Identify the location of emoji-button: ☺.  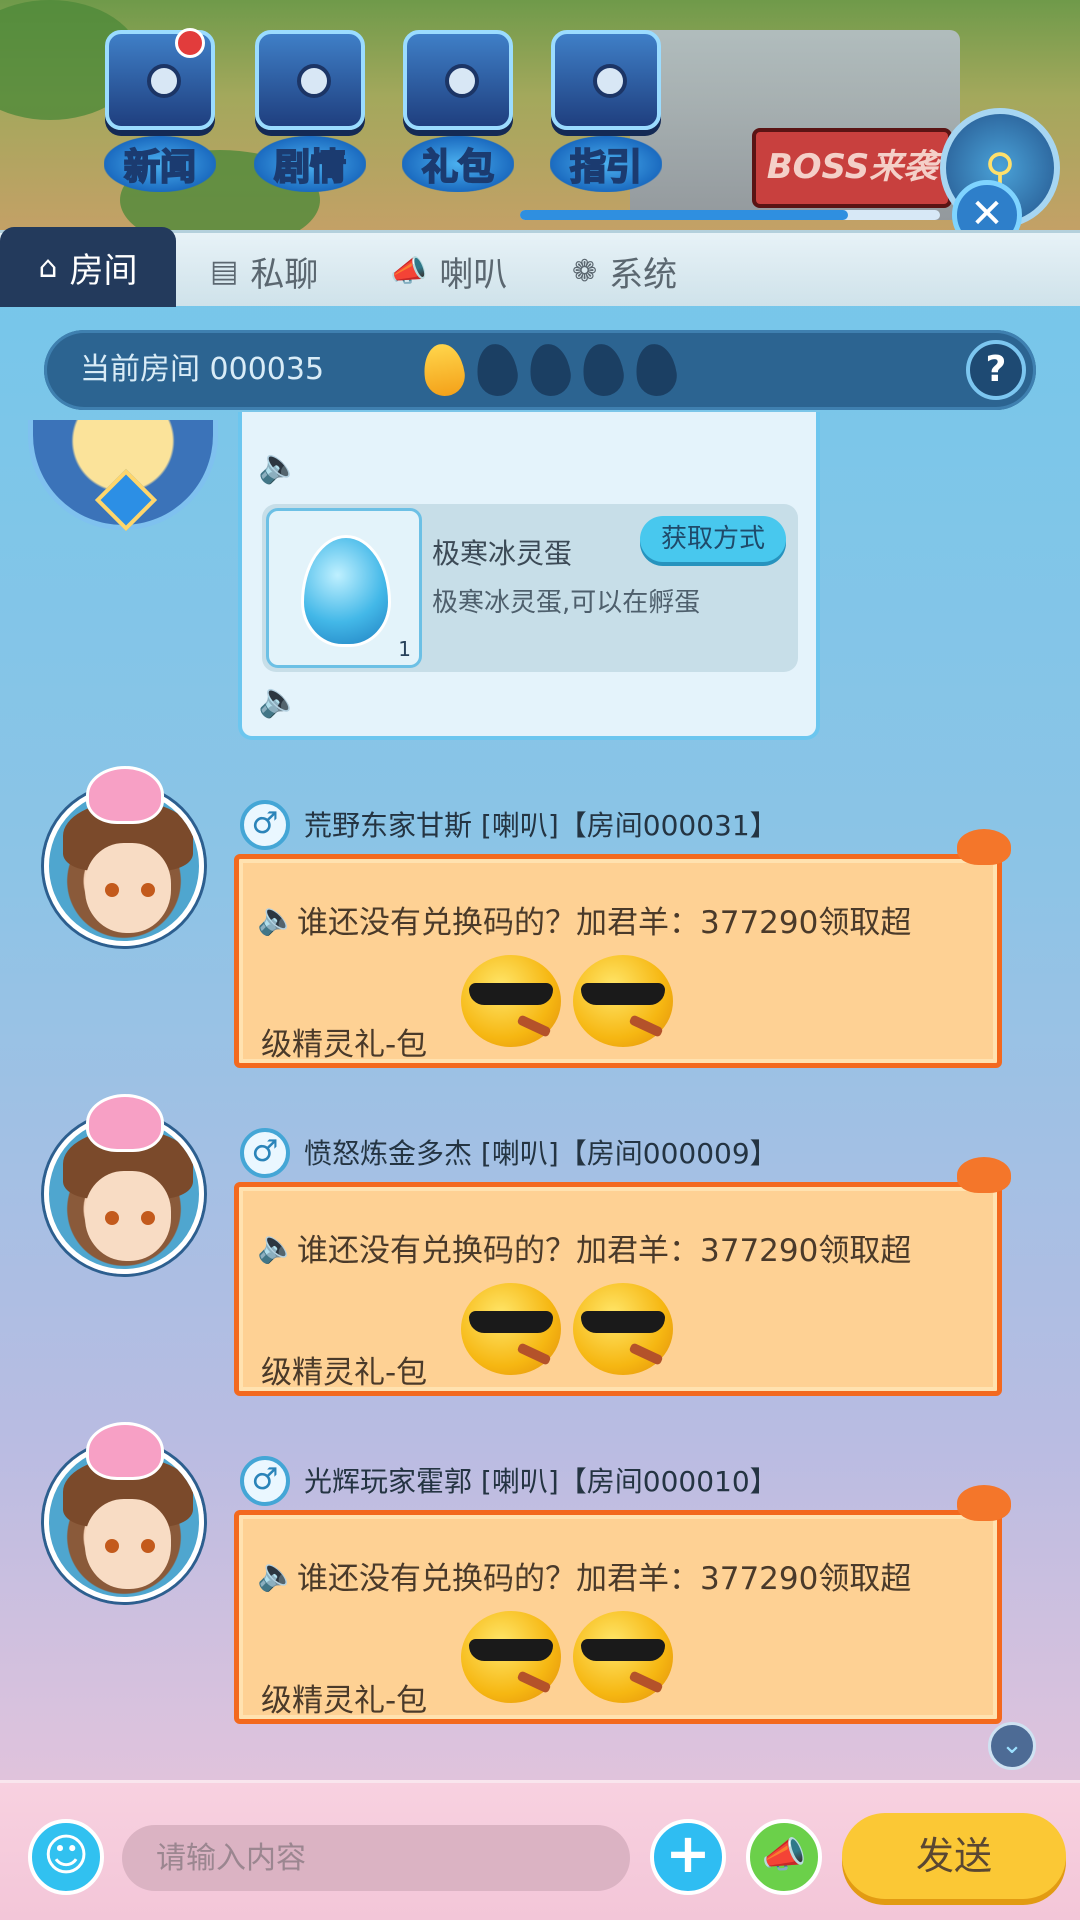
(66, 1857).